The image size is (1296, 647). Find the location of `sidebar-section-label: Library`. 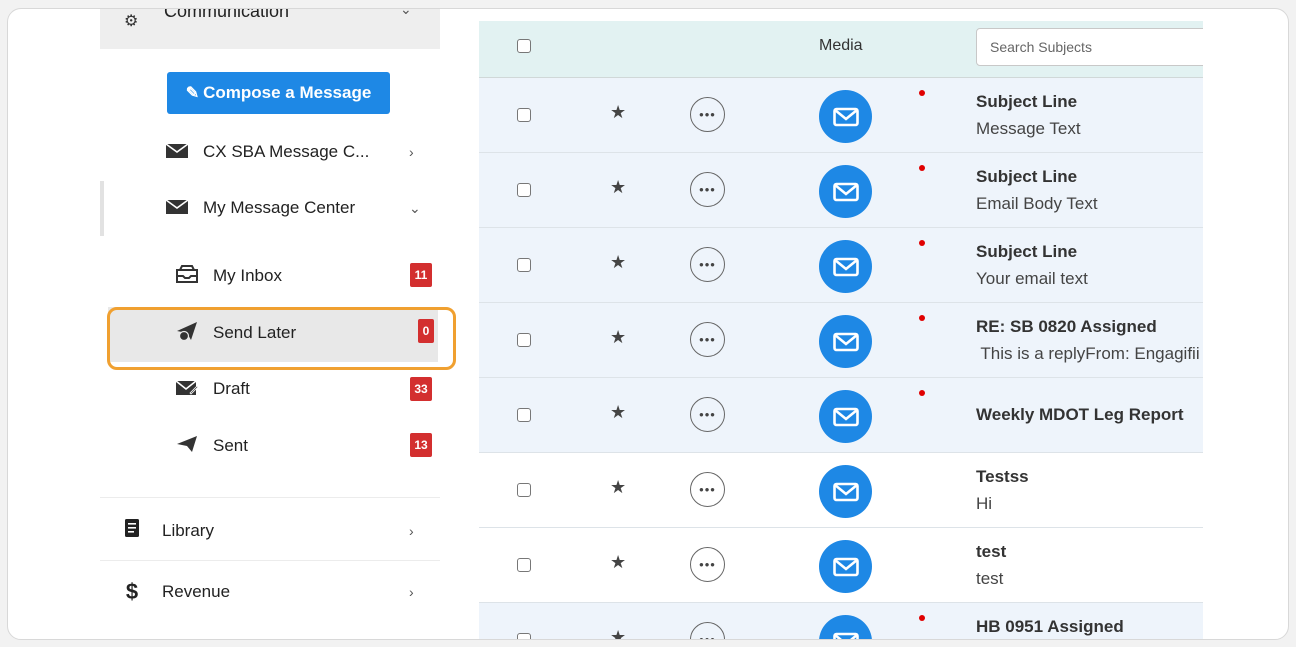

sidebar-section-label: Library is located at coordinates (188, 530).